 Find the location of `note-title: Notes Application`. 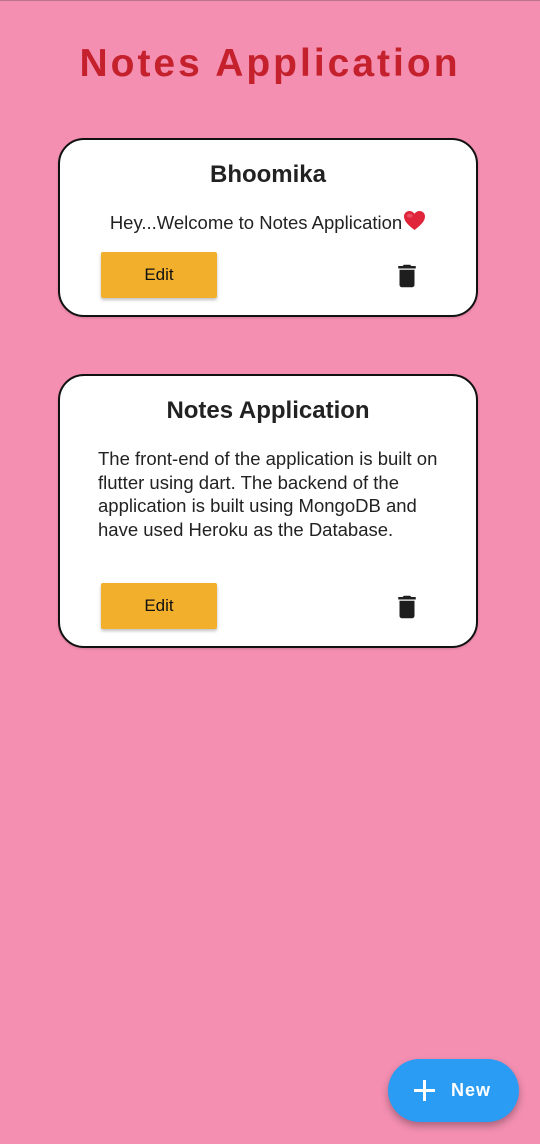

note-title: Notes Application is located at coordinates (268, 410).